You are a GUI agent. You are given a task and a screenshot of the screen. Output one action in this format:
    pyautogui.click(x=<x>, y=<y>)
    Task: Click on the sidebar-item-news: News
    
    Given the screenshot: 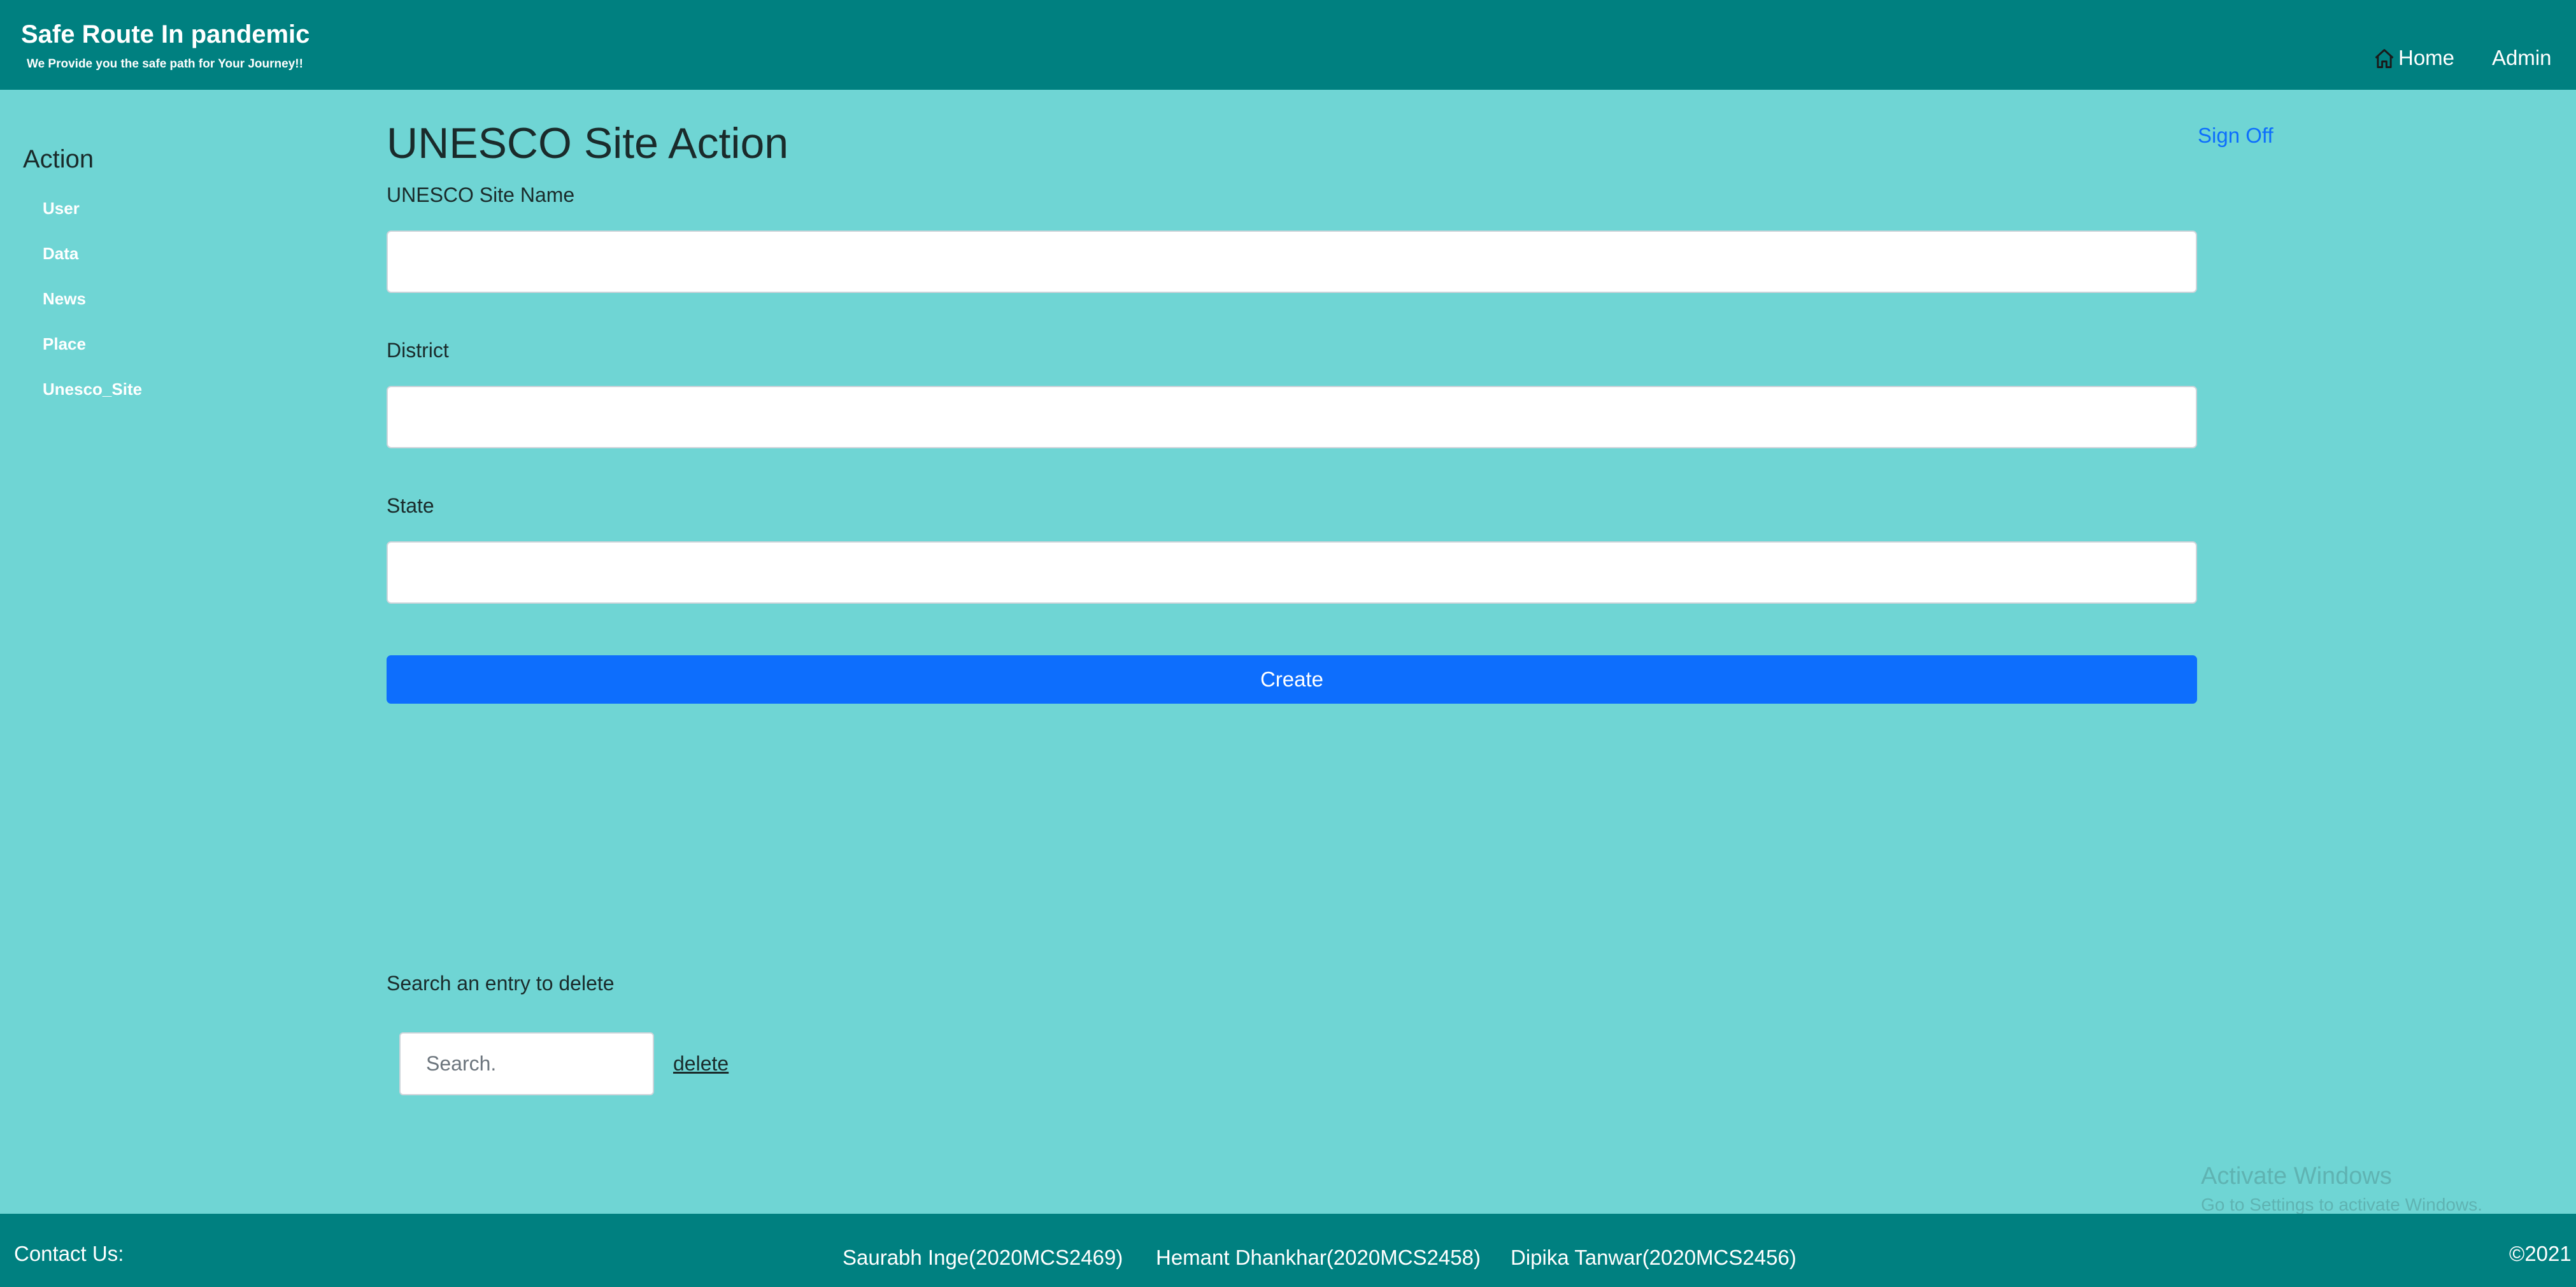 What is the action you would take?
    pyautogui.click(x=65, y=299)
    